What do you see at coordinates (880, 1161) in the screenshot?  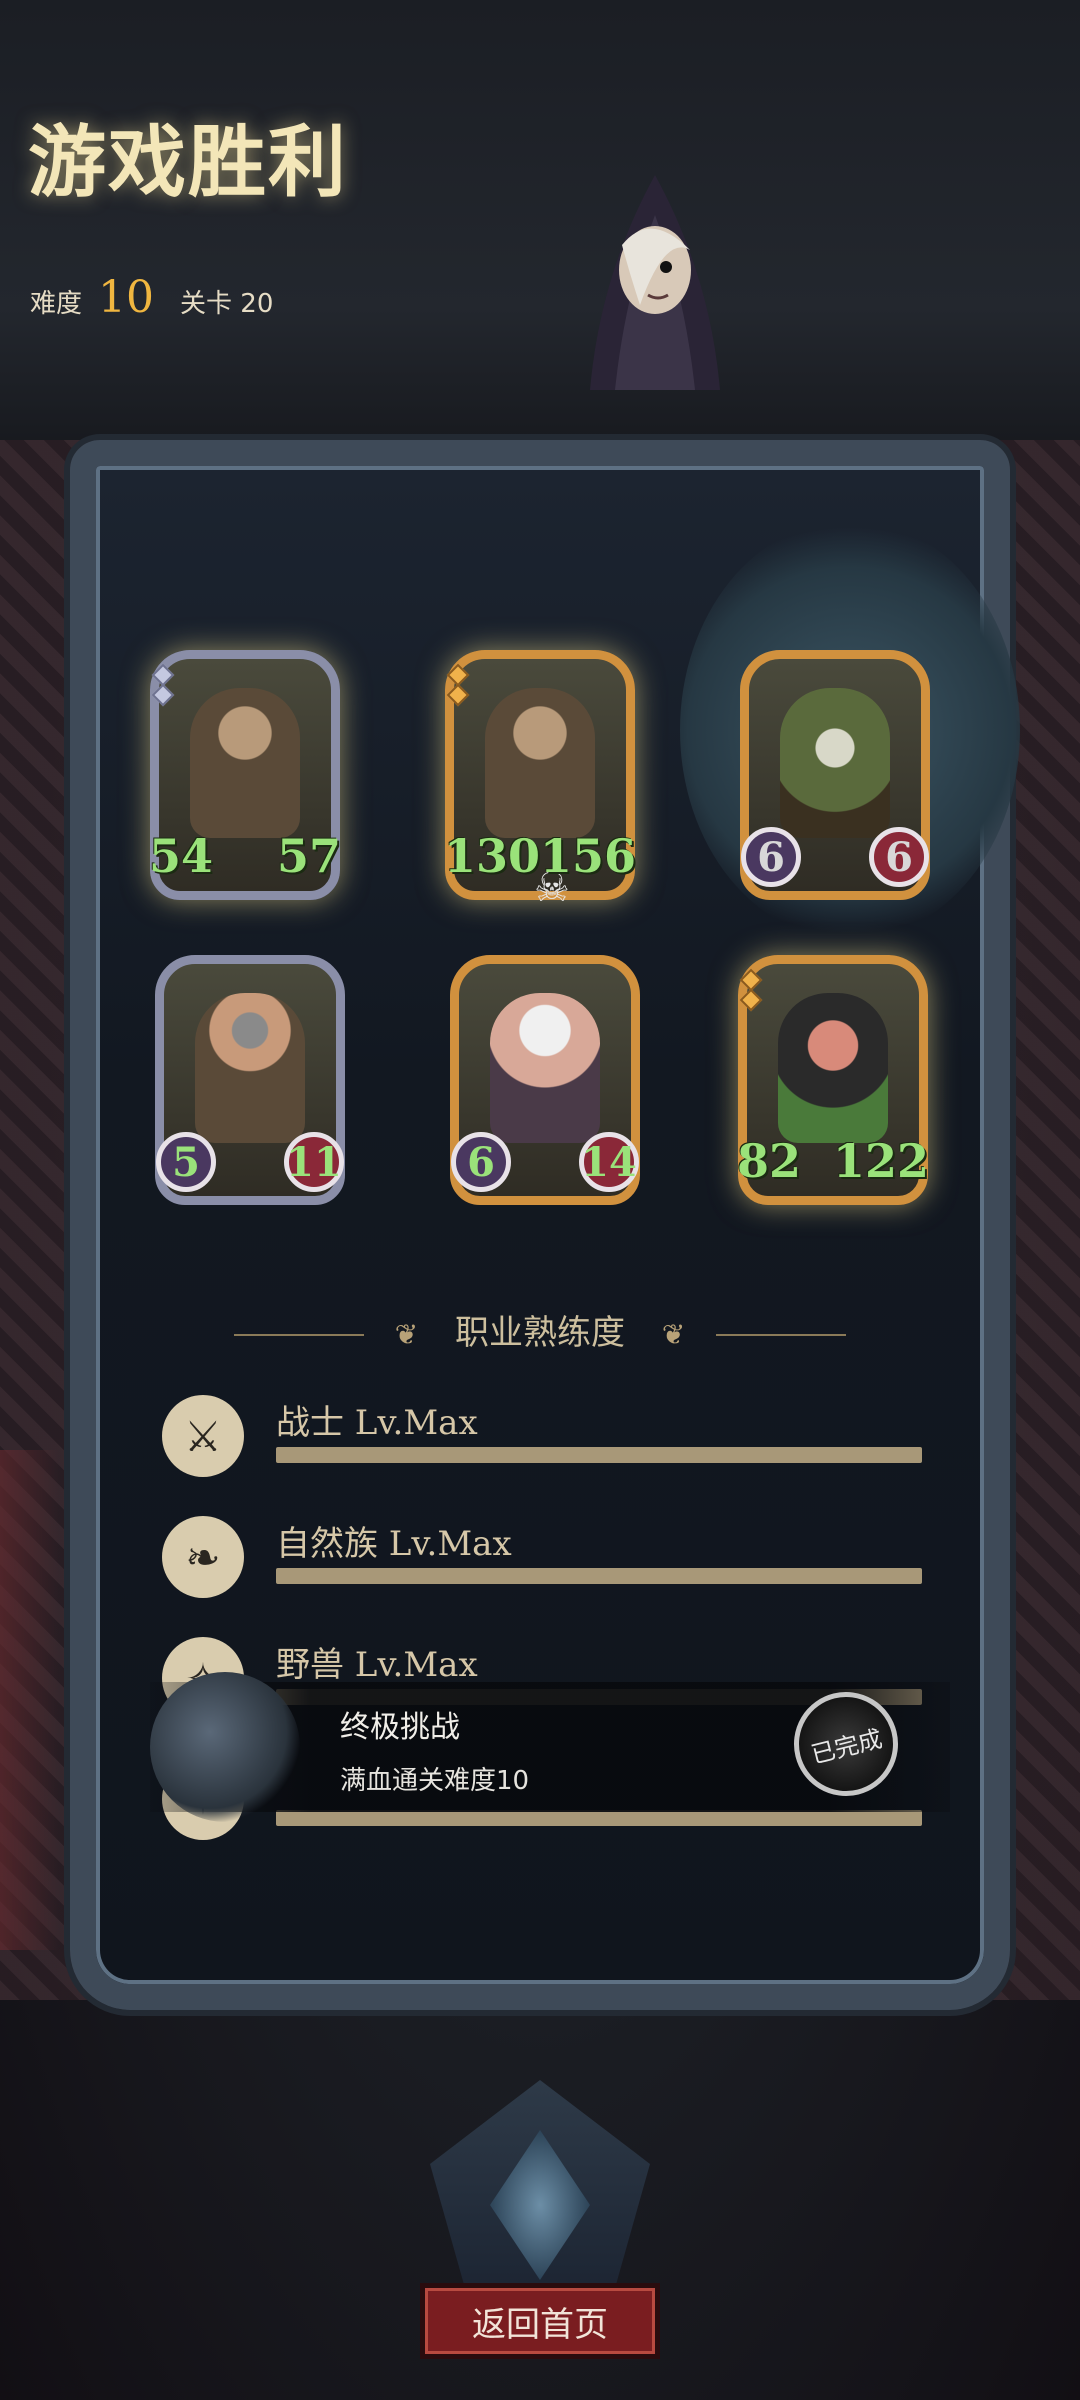 I see `health-value: 122` at bounding box center [880, 1161].